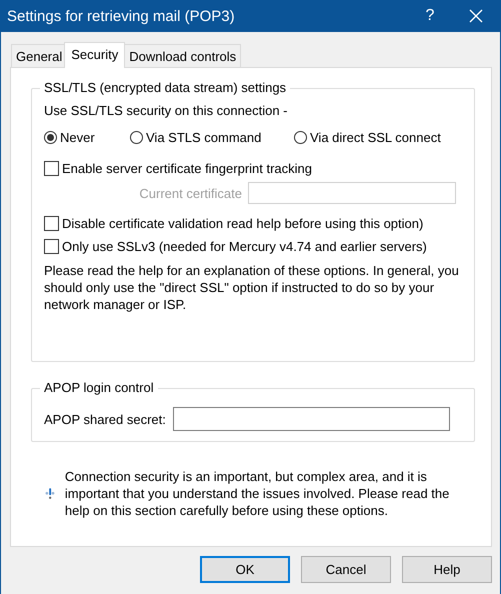  I want to click on checkbox-option: Only use SSLv3 (needed for Mercury v4.74 and earlier servers), so click(235, 246).